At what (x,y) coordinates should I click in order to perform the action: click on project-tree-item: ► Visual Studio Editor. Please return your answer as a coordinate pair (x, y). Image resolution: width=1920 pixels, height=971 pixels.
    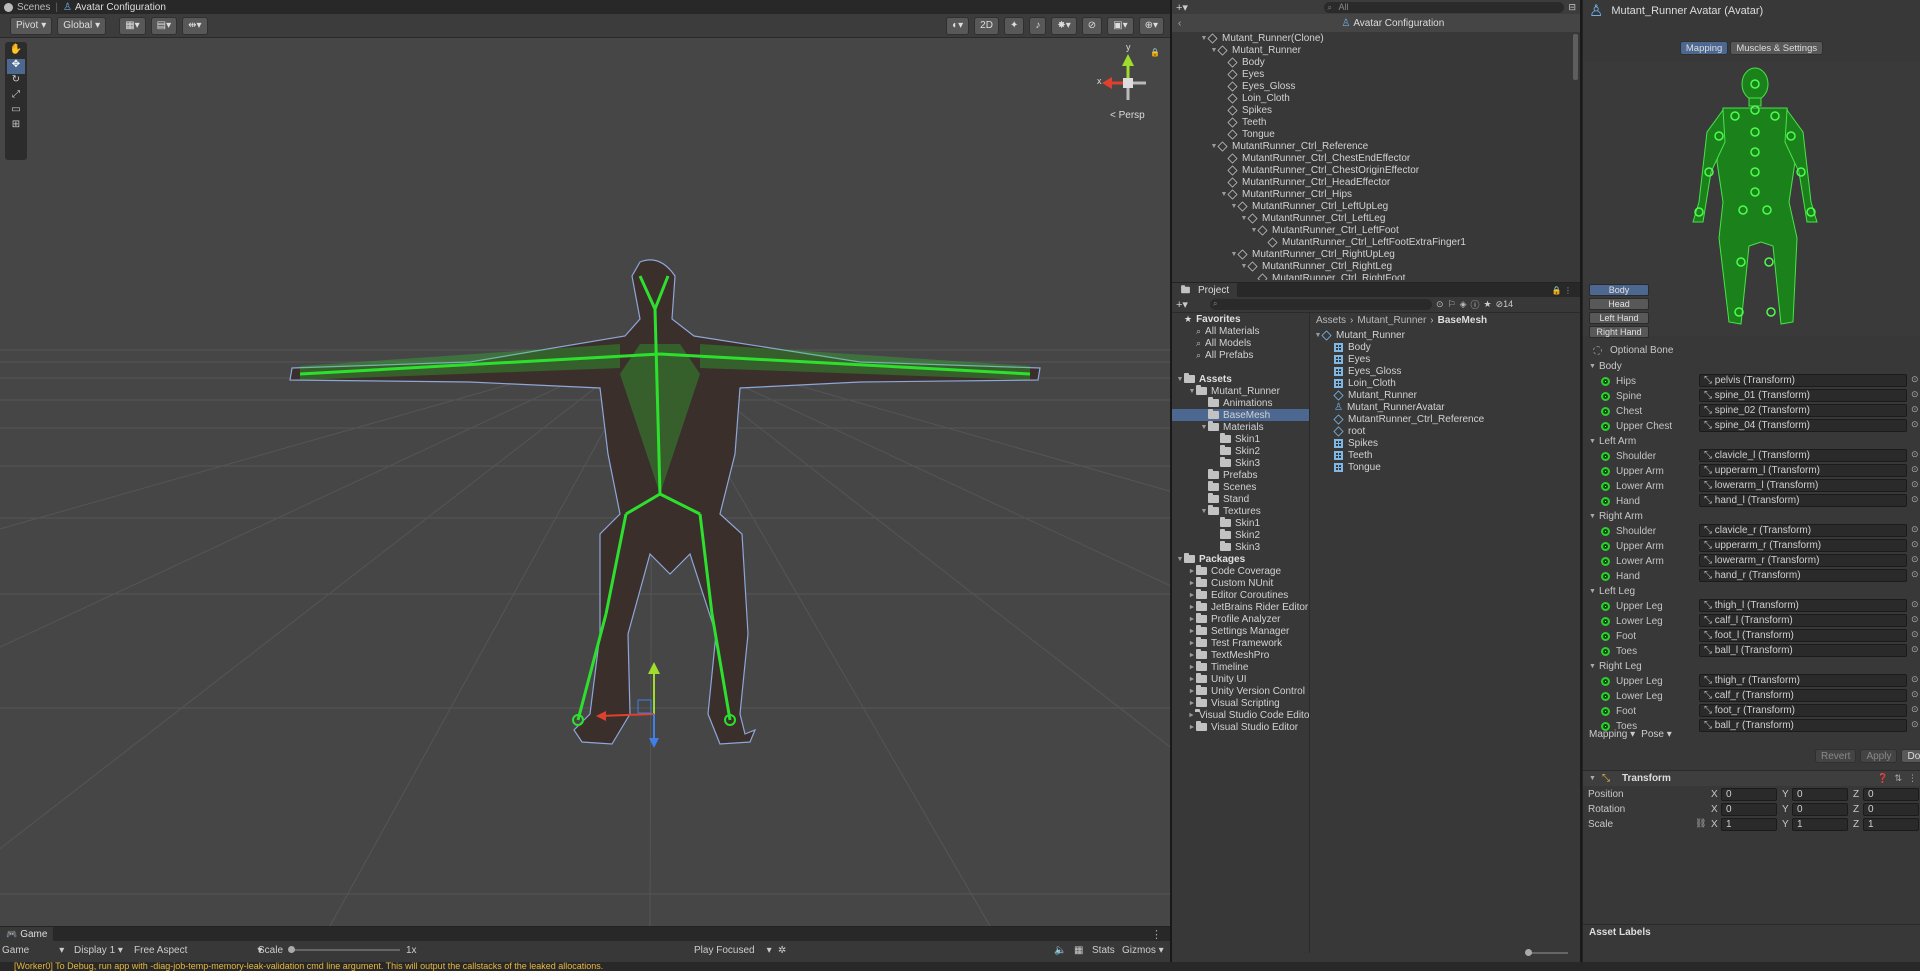
    Looking at the image, I should click on (1240, 727).